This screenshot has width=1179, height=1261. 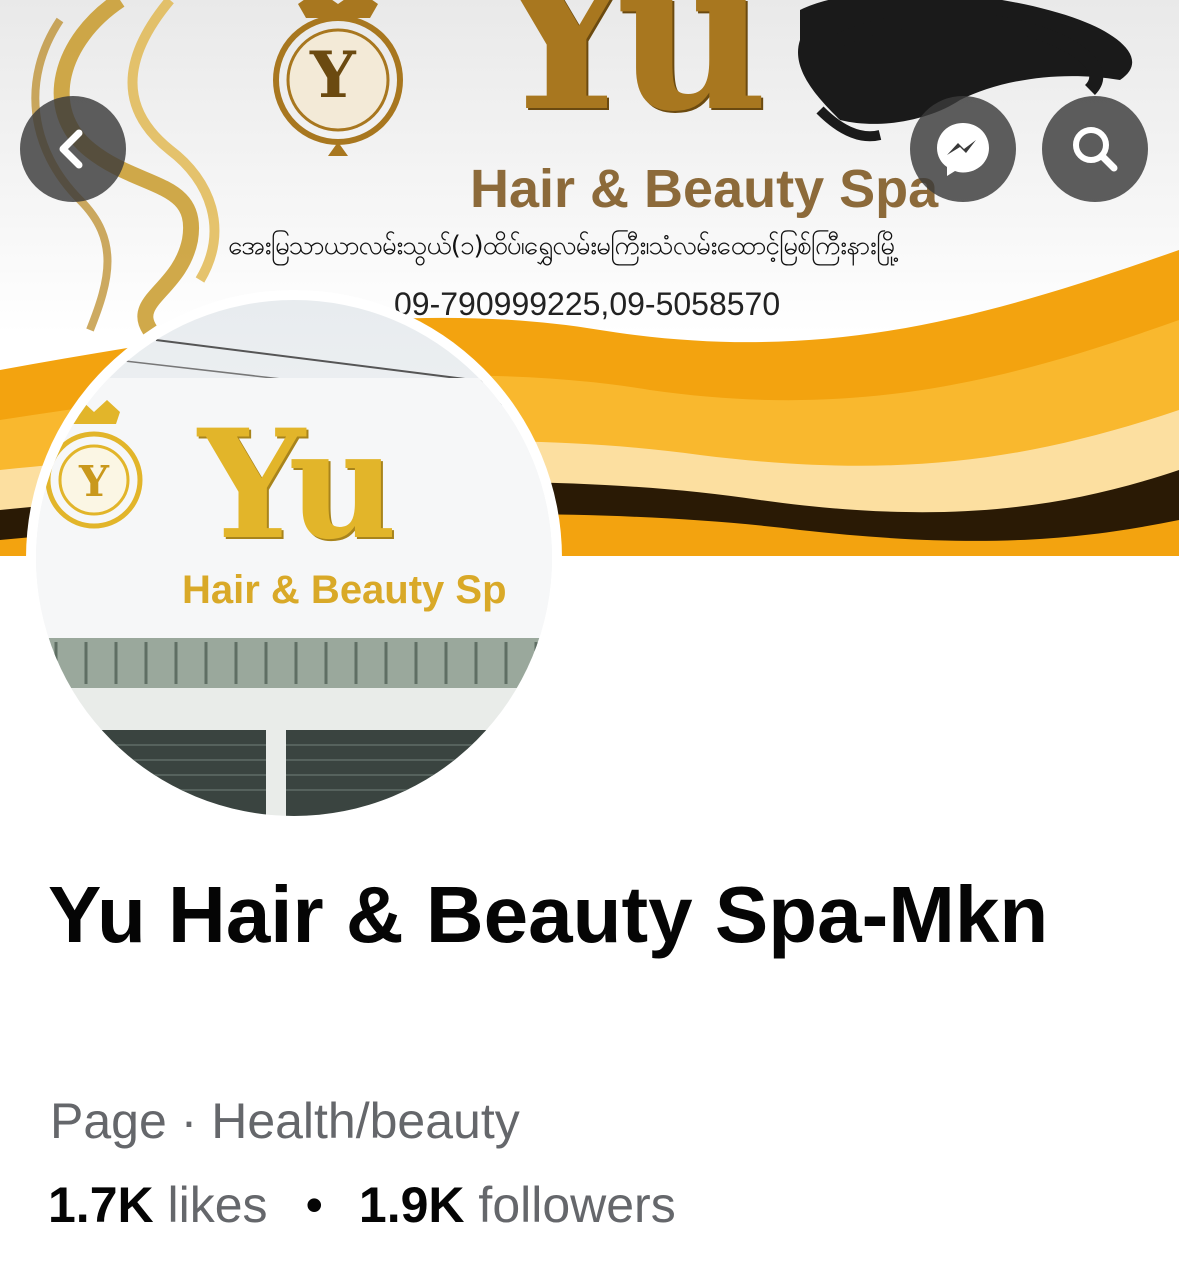 I want to click on likes-label: likes, so click(x=218, y=1205).